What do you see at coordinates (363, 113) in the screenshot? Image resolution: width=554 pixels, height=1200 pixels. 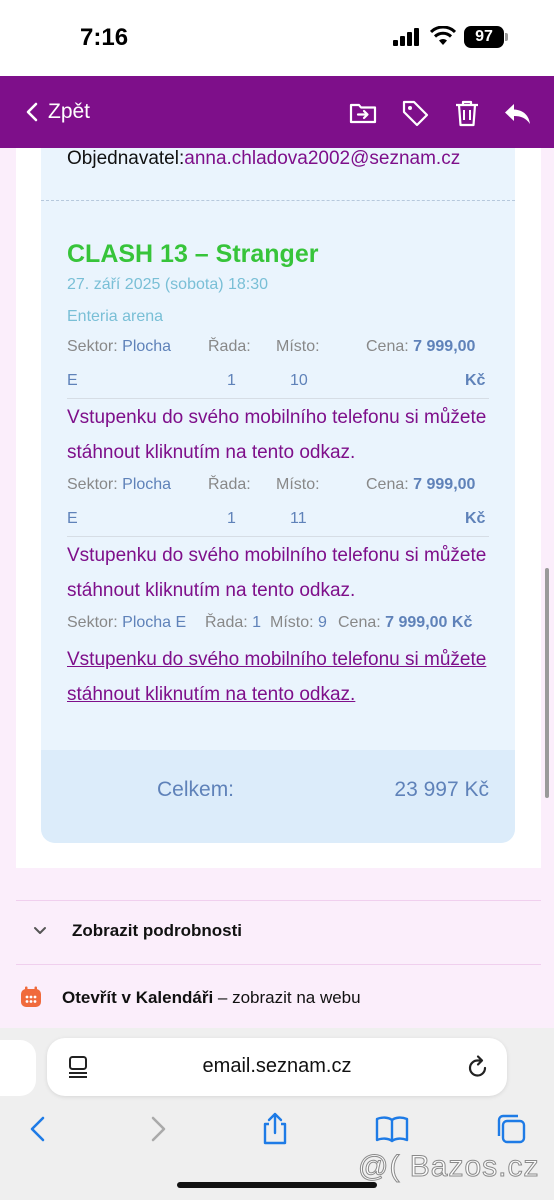 I see `move-to-folder-icon` at bounding box center [363, 113].